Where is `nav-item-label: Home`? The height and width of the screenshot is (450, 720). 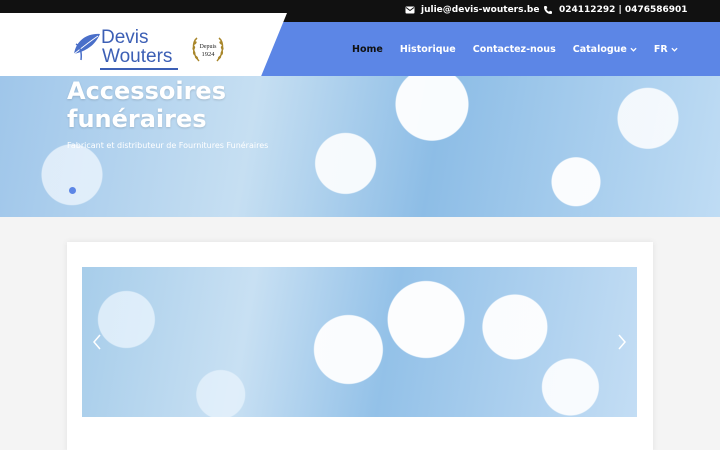
nav-item-label: Home is located at coordinates (367, 49).